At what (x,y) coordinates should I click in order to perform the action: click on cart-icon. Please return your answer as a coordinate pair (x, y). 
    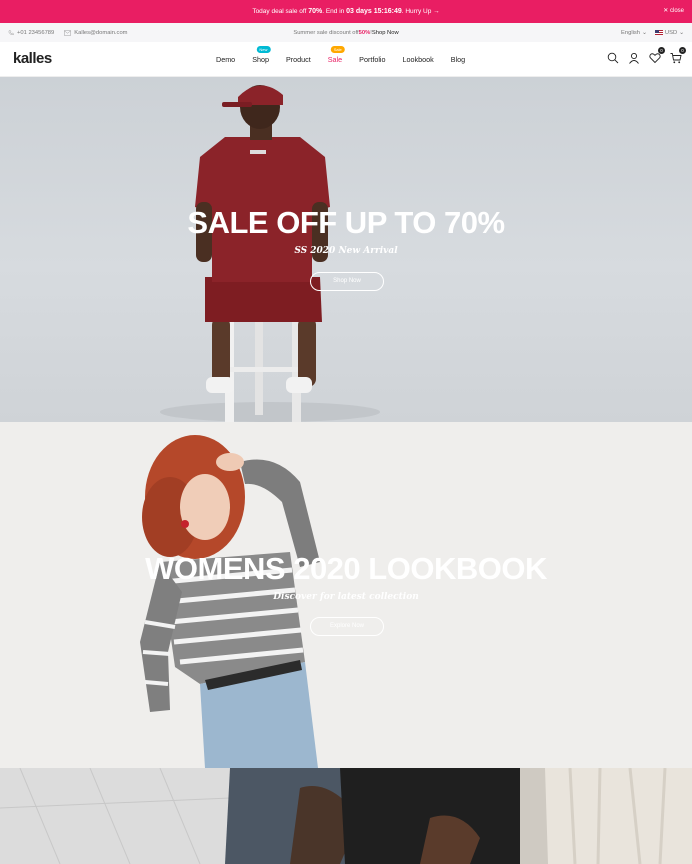
    Looking at the image, I should click on (676, 58).